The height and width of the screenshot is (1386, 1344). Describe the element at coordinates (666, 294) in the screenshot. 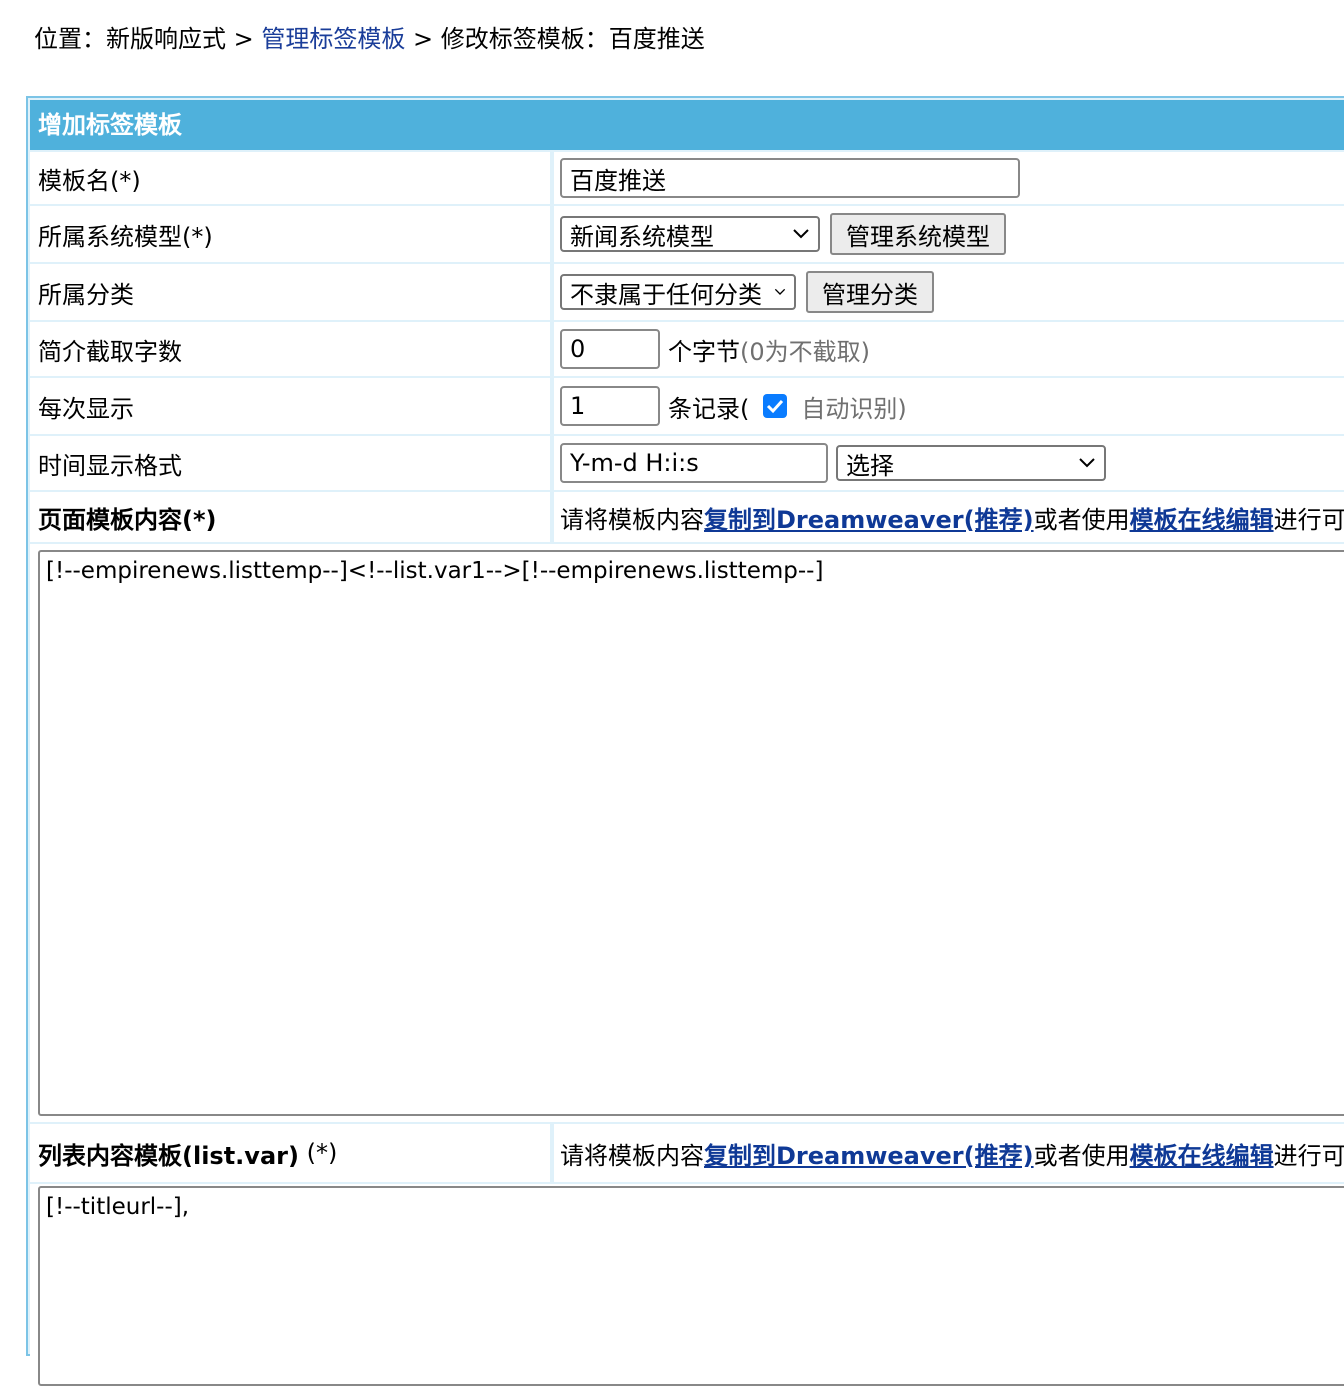

I see `category-selected: 不隶属于任何分类` at that location.